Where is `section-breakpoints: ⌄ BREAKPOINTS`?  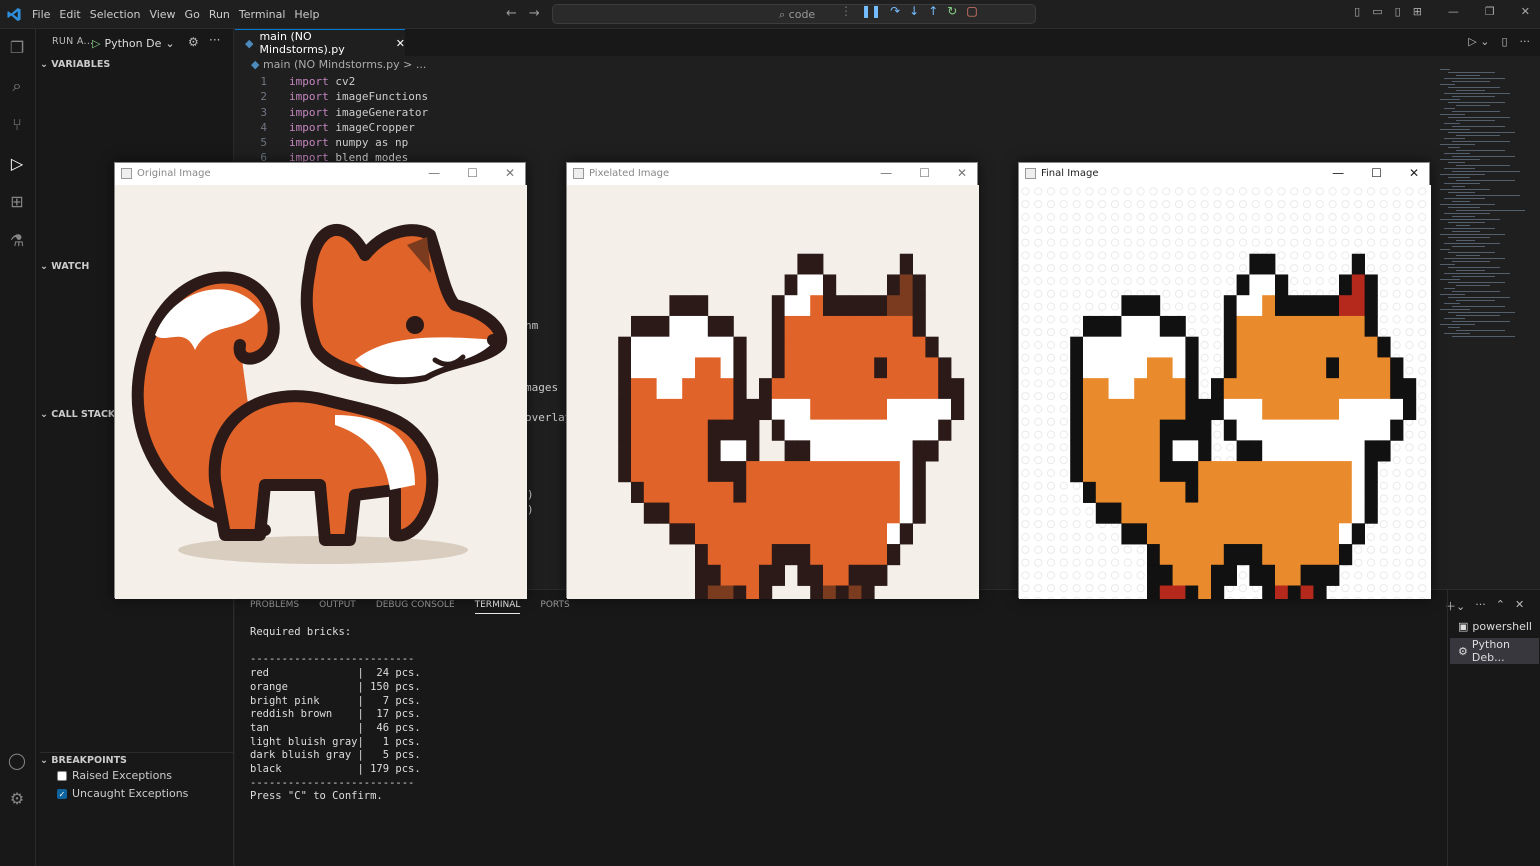 section-breakpoints: ⌄ BREAKPOINTS is located at coordinates (137, 759).